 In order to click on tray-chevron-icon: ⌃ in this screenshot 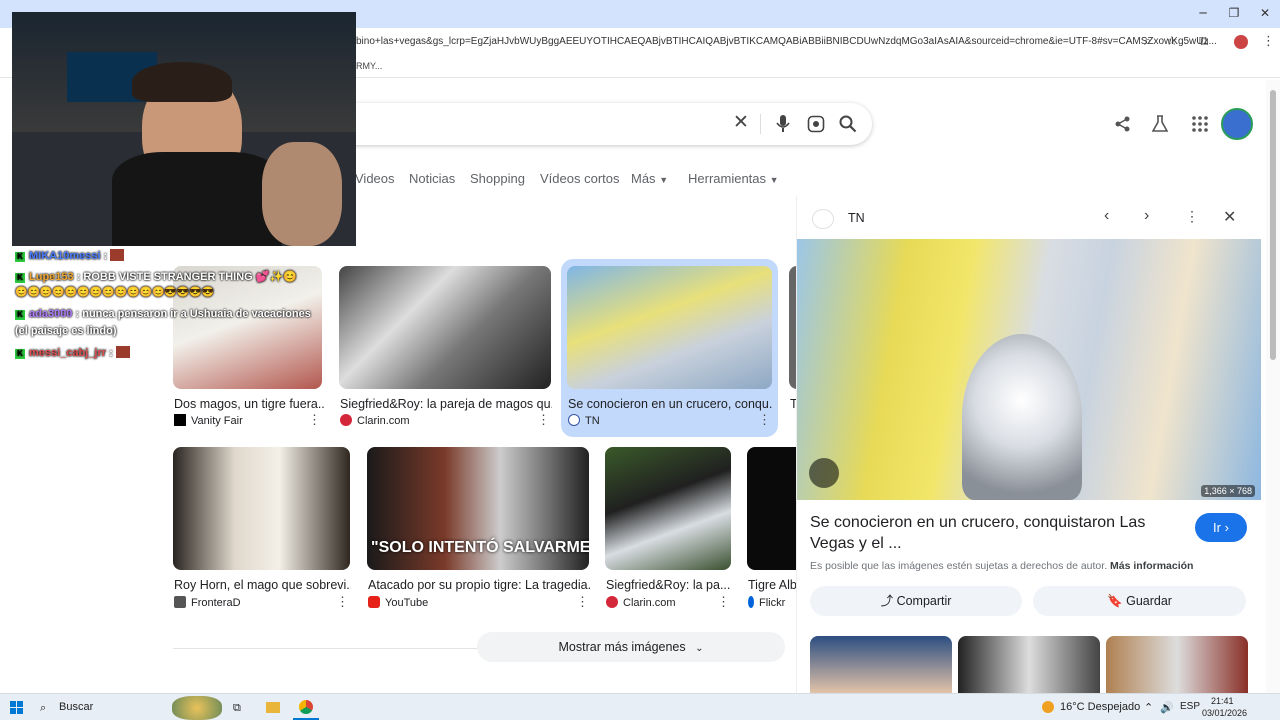, I will do `click(1148, 707)`.